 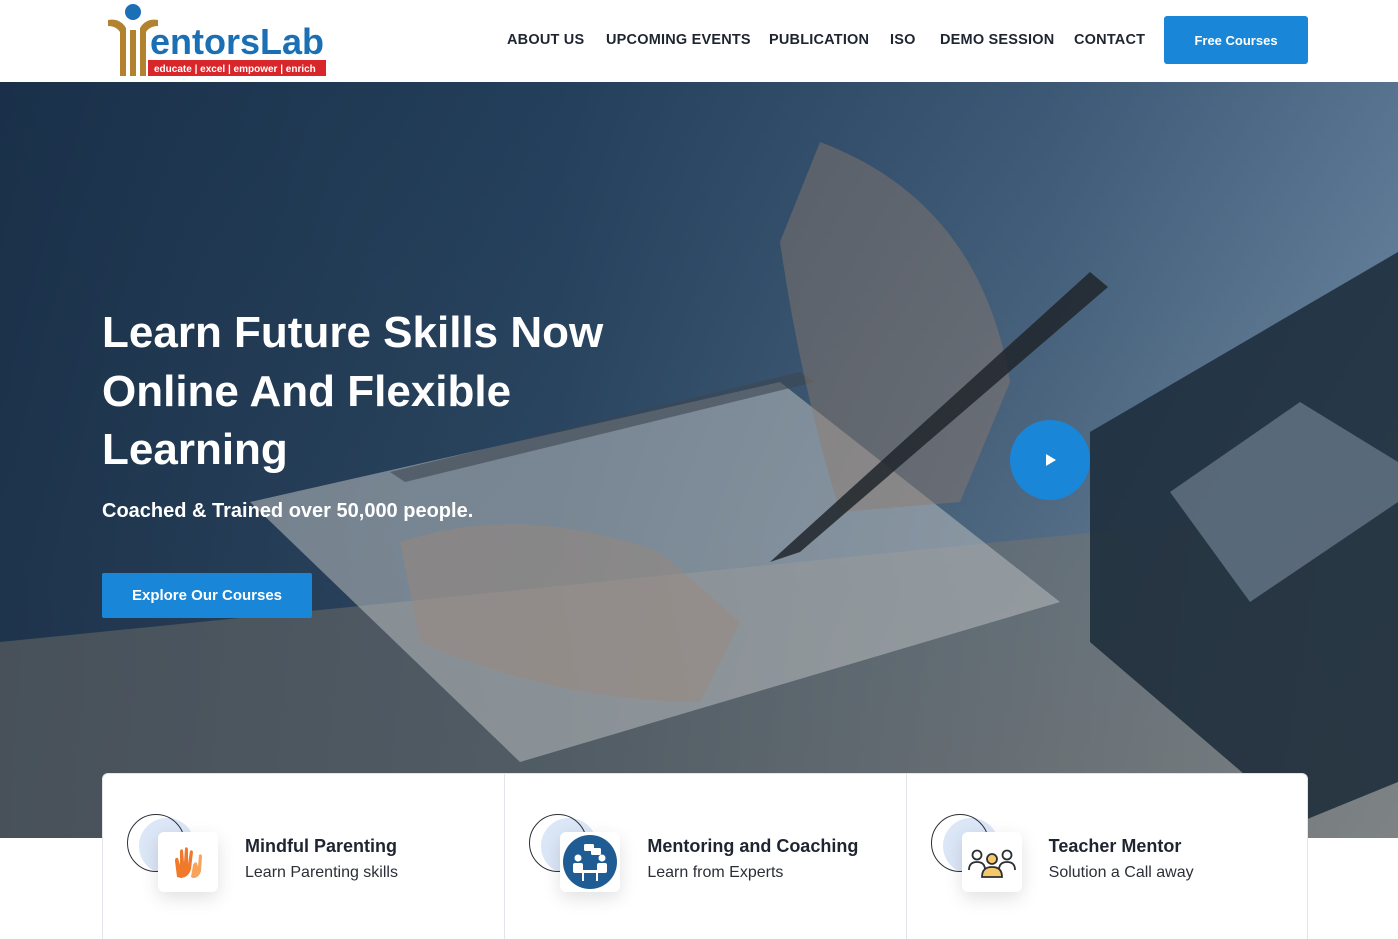 I want to click on feature-subtitle: Learn from Experts, so click(x=715, y=872).